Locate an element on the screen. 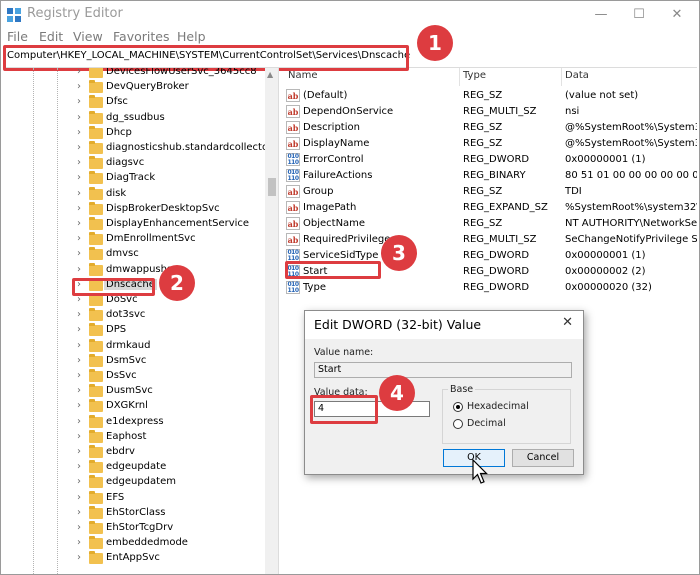 The width and height of the screenshot is (700, 575). tree-item: › embeddedmode is located at coordinates (134, 543).